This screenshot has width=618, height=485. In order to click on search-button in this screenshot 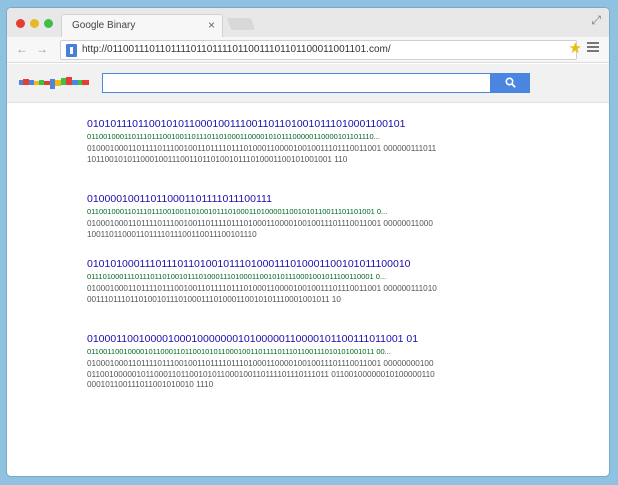, I will do `click(510, 83)`.